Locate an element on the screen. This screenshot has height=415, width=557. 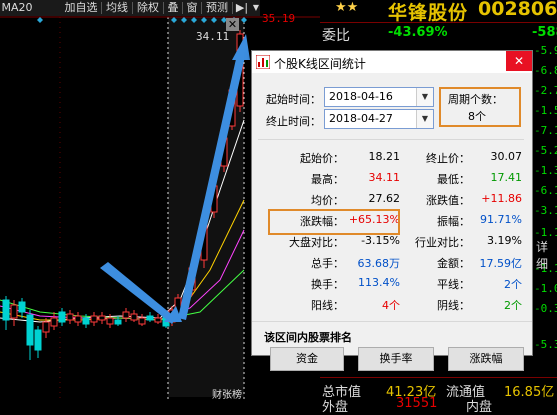
stat-value: 91.71% is located at coordinates (501, 219).